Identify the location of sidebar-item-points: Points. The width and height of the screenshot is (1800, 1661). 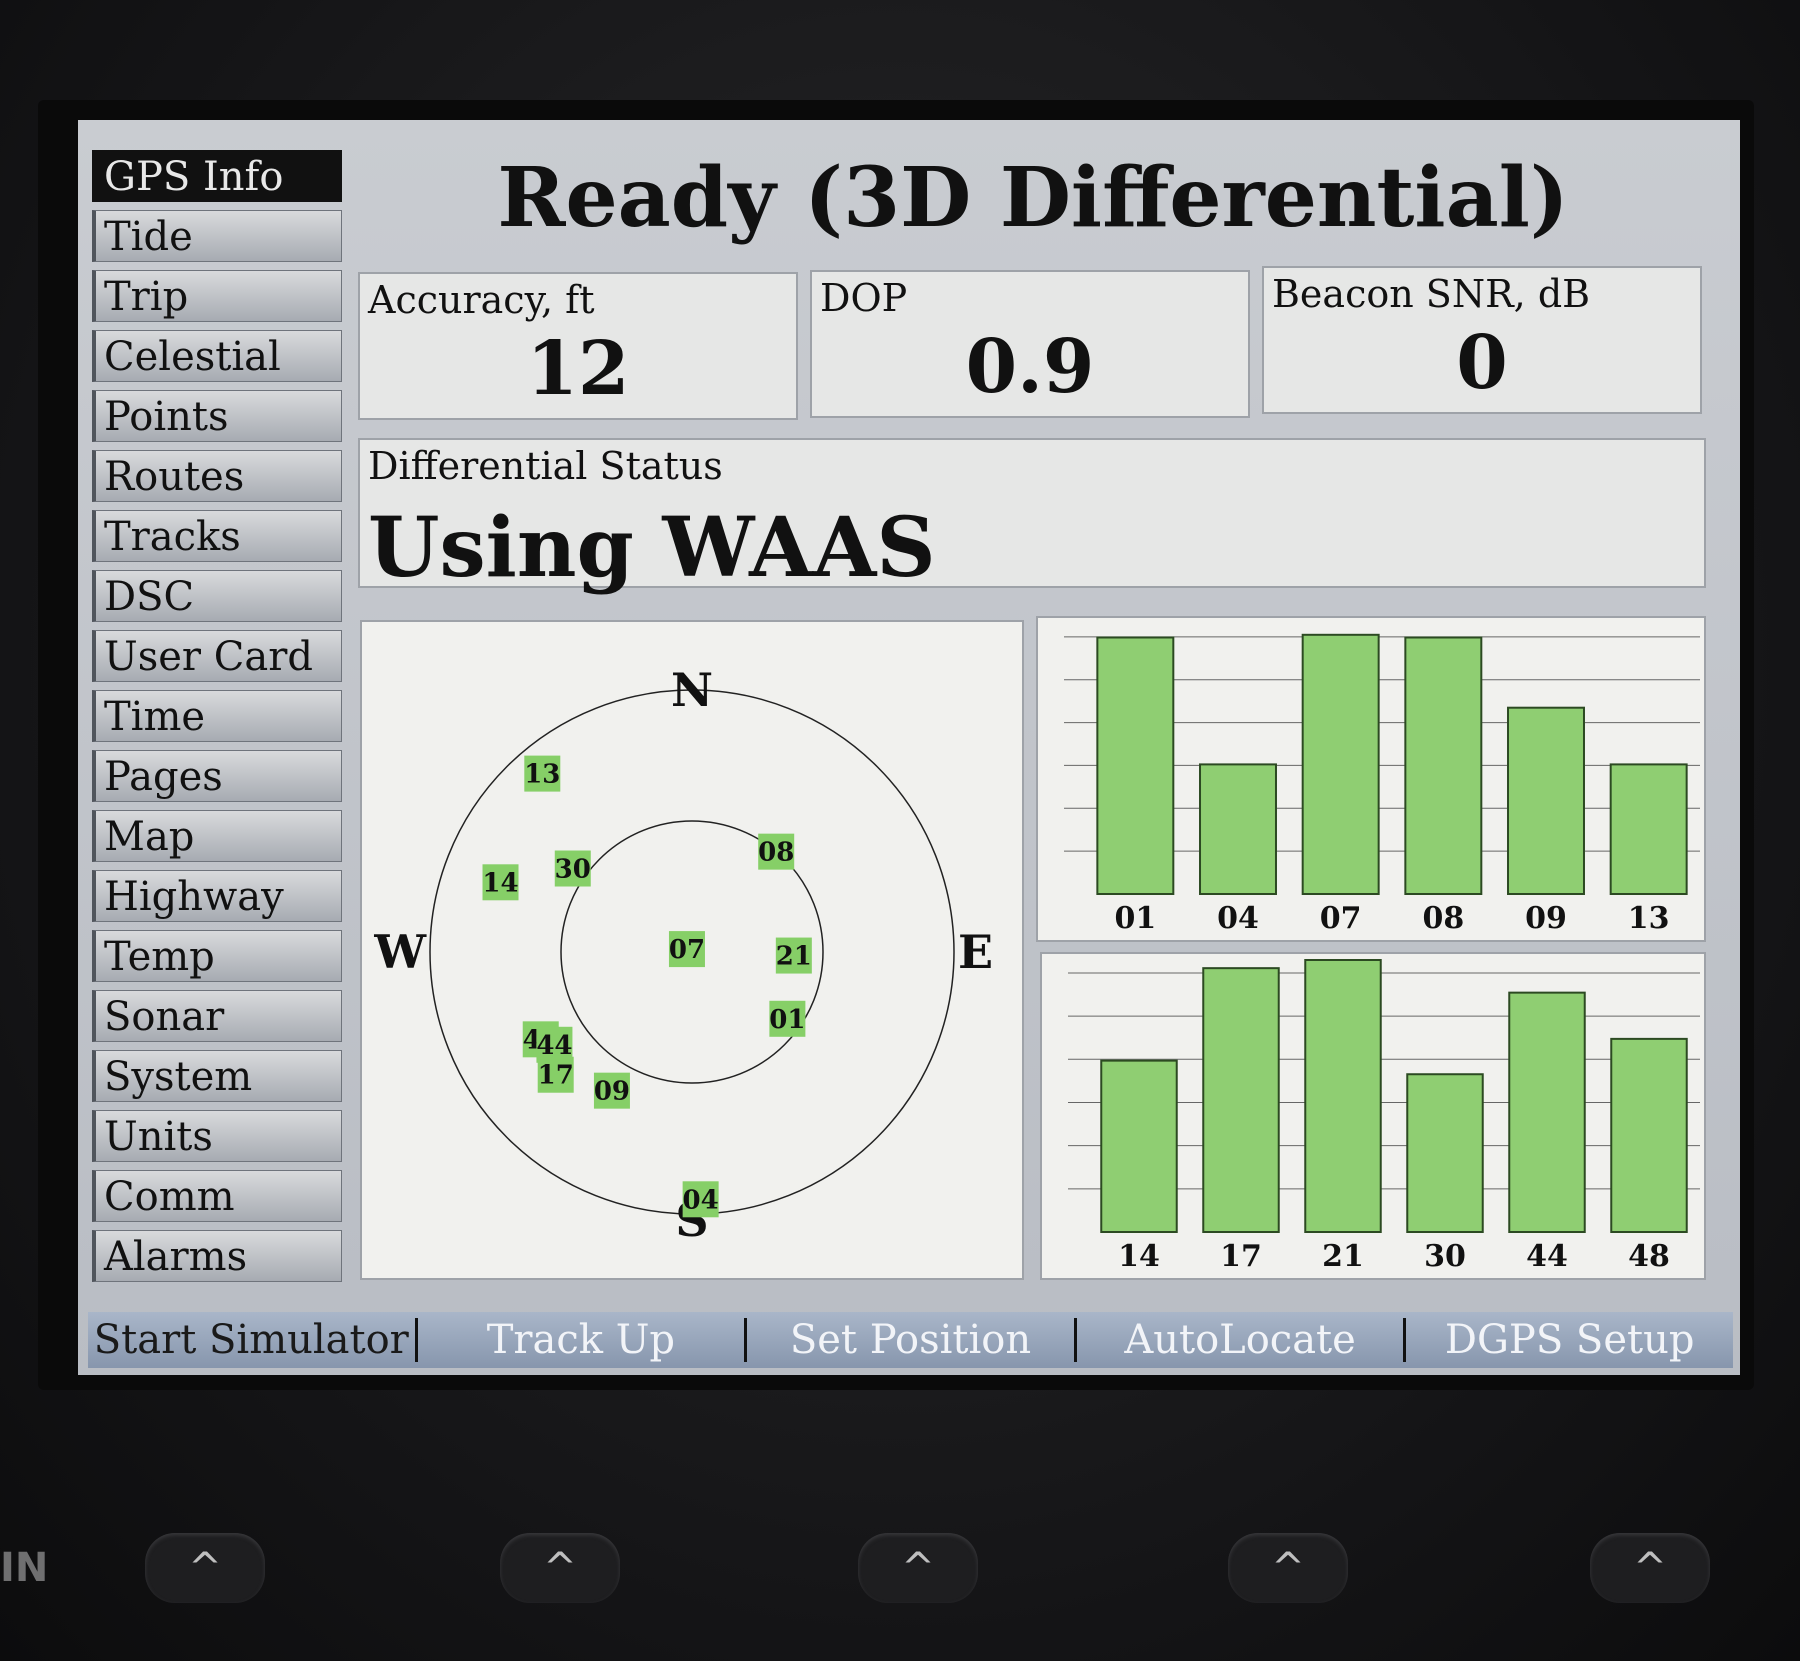
(217, 416).